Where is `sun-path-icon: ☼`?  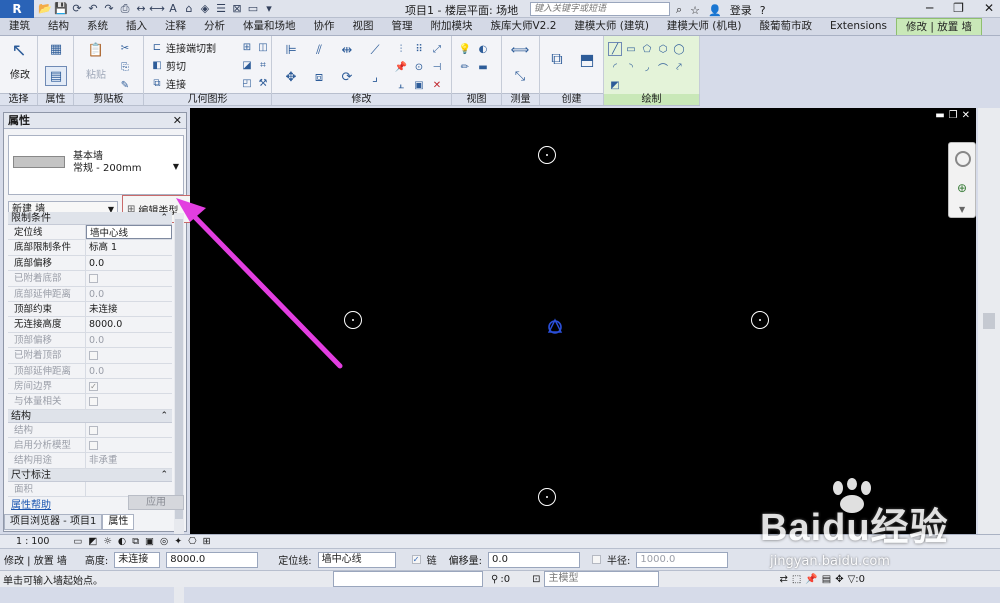
sun-path-icon: ☼ is located at coordinates (107, 541).